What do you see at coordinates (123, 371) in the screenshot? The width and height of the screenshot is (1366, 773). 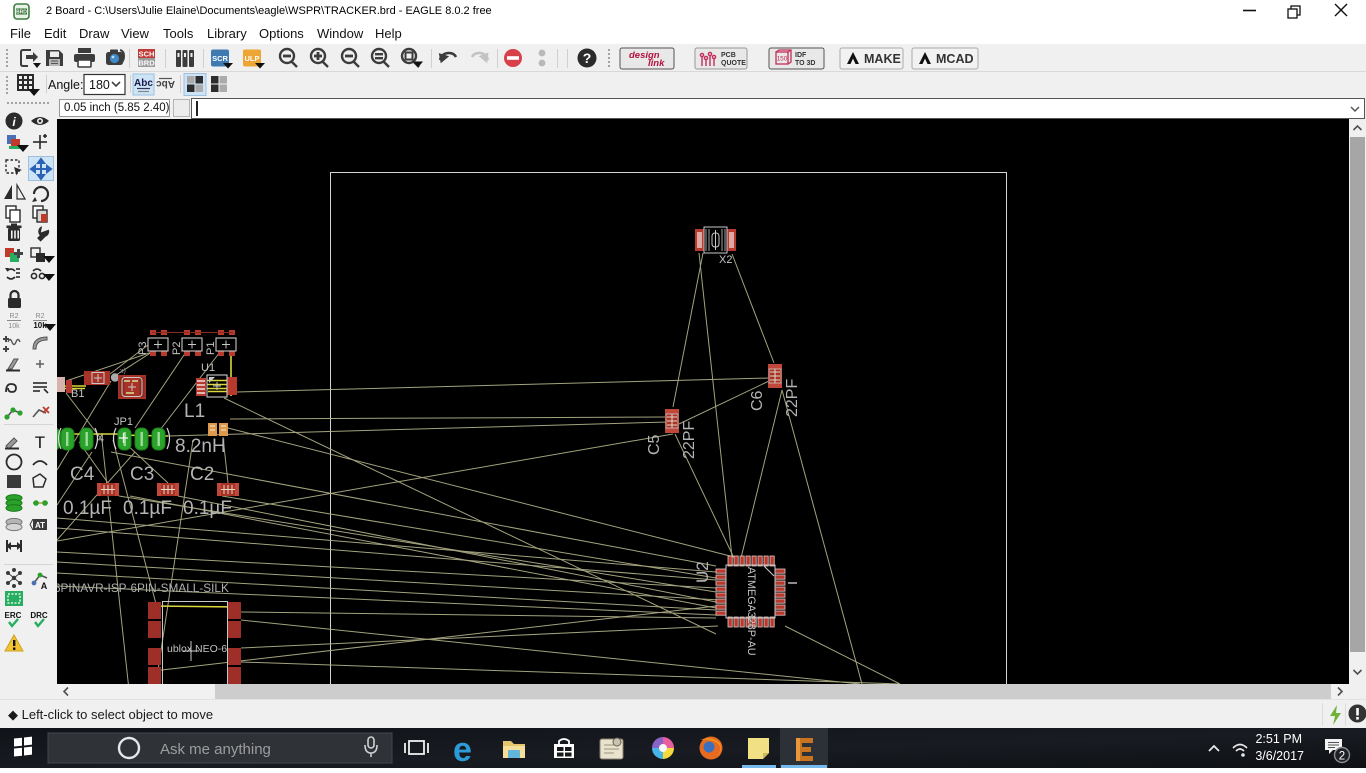 I see `svg-text: x)` at bounding box center [123, 371].